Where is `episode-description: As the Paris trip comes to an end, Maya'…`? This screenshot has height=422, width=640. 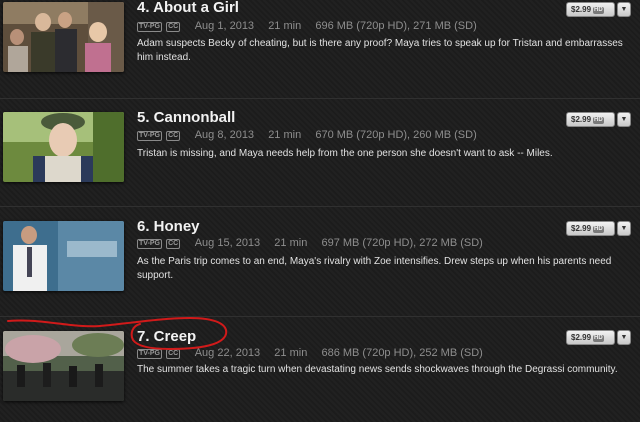 episode-description: As the Paris trip comes to an end, Maya'… is located at coordinates (374, 268).